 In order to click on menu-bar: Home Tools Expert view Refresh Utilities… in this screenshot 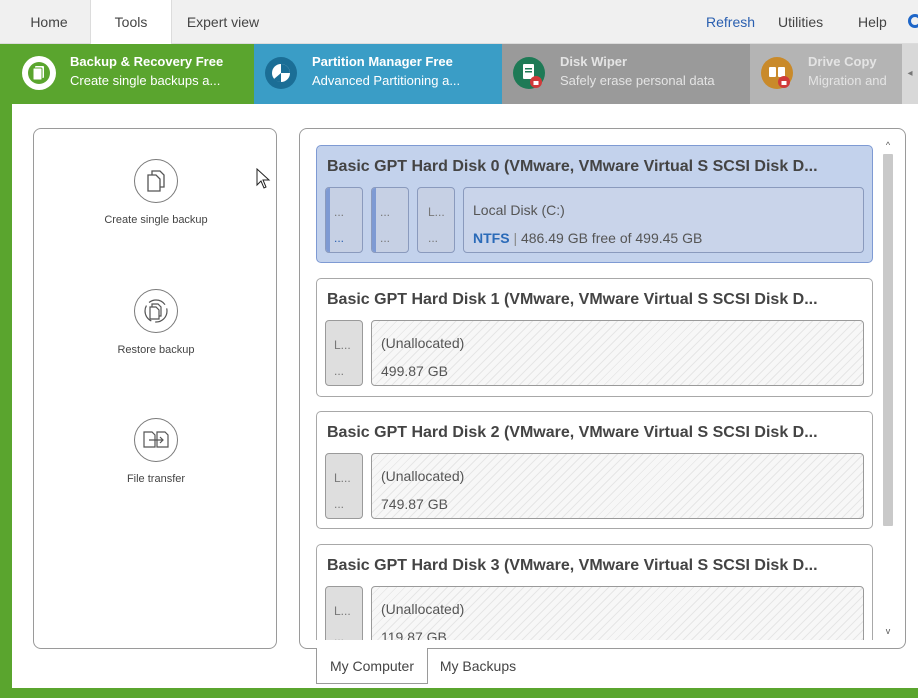, I will do `click(459, 22)`.